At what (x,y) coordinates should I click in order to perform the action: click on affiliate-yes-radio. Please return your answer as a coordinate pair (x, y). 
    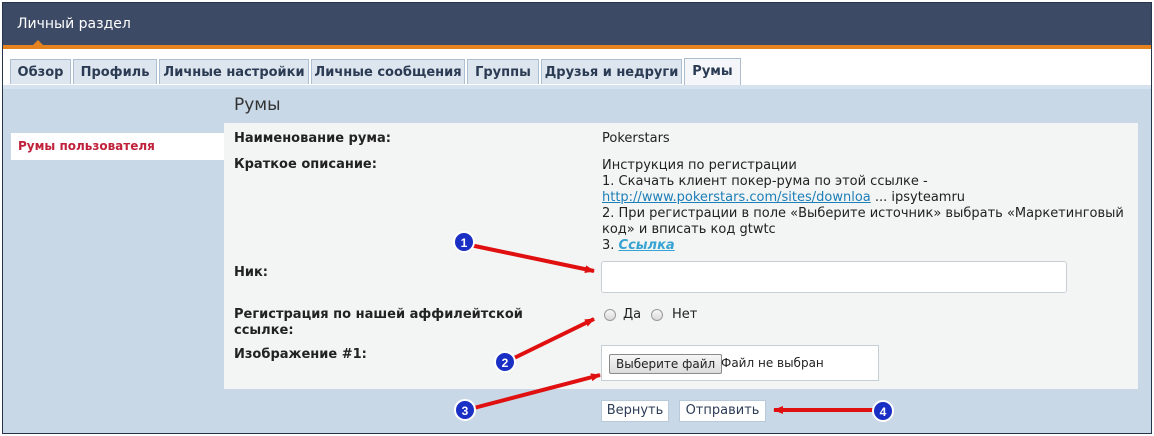
    Looking at the image, I should click on (610, 315).